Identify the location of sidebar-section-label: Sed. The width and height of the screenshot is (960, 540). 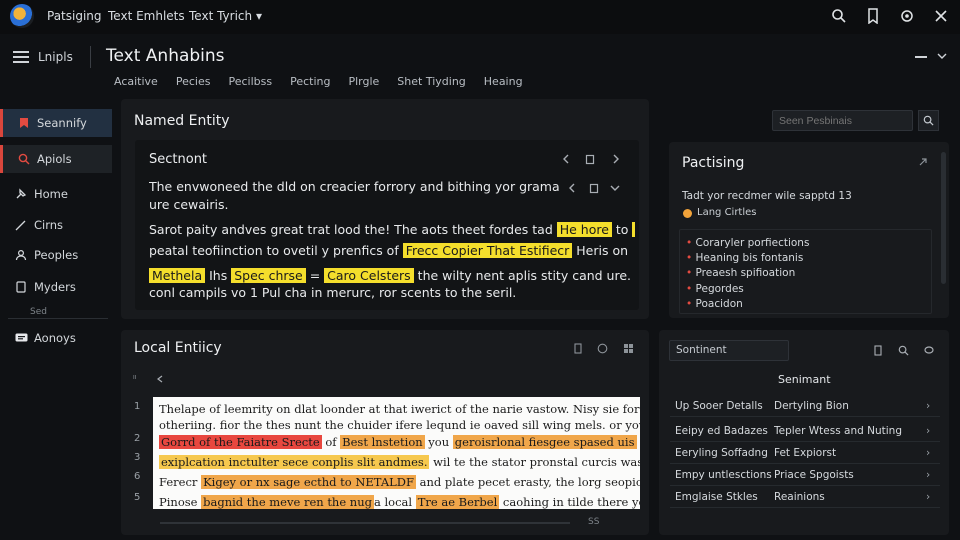
(38, 312).